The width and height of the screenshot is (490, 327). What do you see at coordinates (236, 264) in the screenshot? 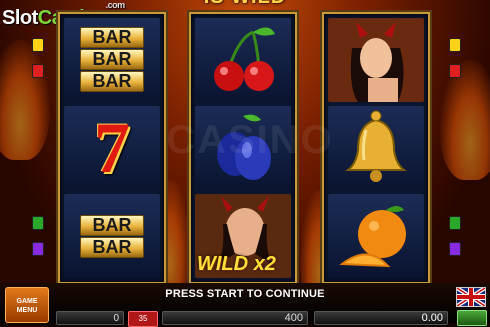
I see `wild-multiplier-label: WILD x2` at bounding box center [236, 264].